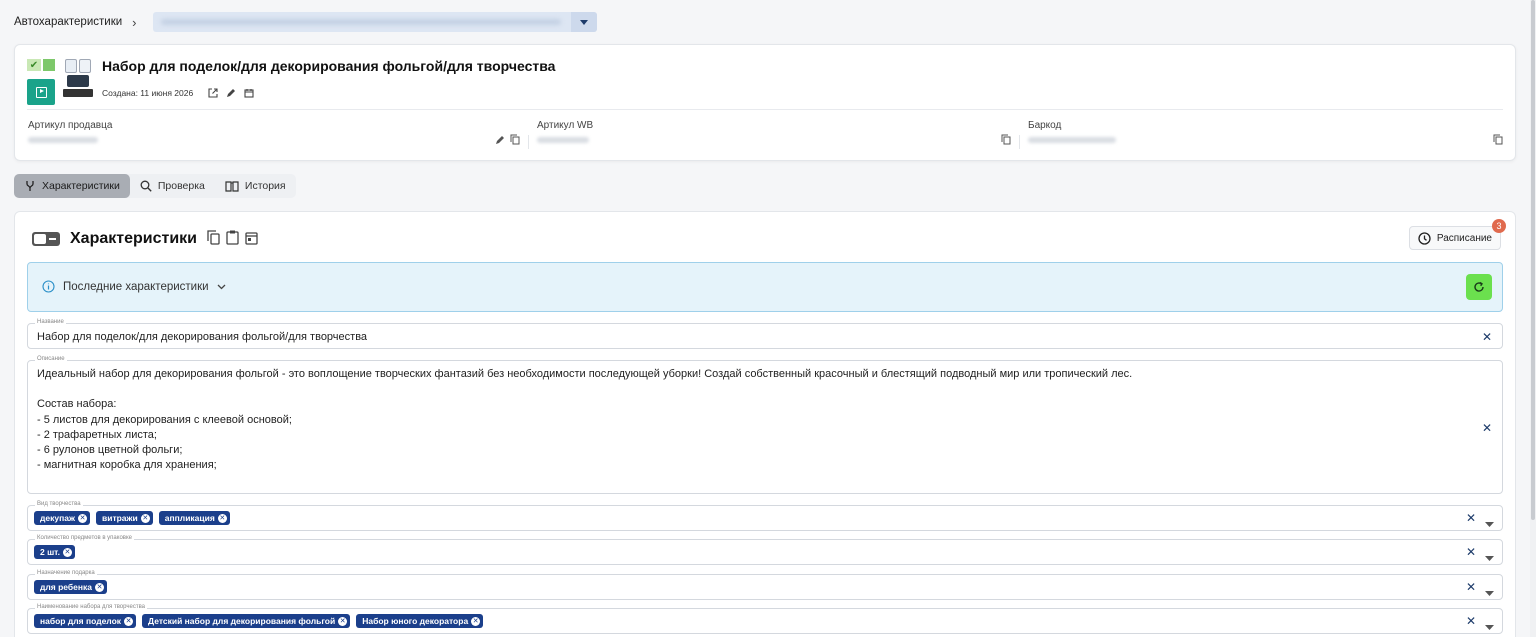 Image resolution: width=1536 pixels, height=637 pixels. I want to click on scrollbar-thumb, so click(1533, 260).